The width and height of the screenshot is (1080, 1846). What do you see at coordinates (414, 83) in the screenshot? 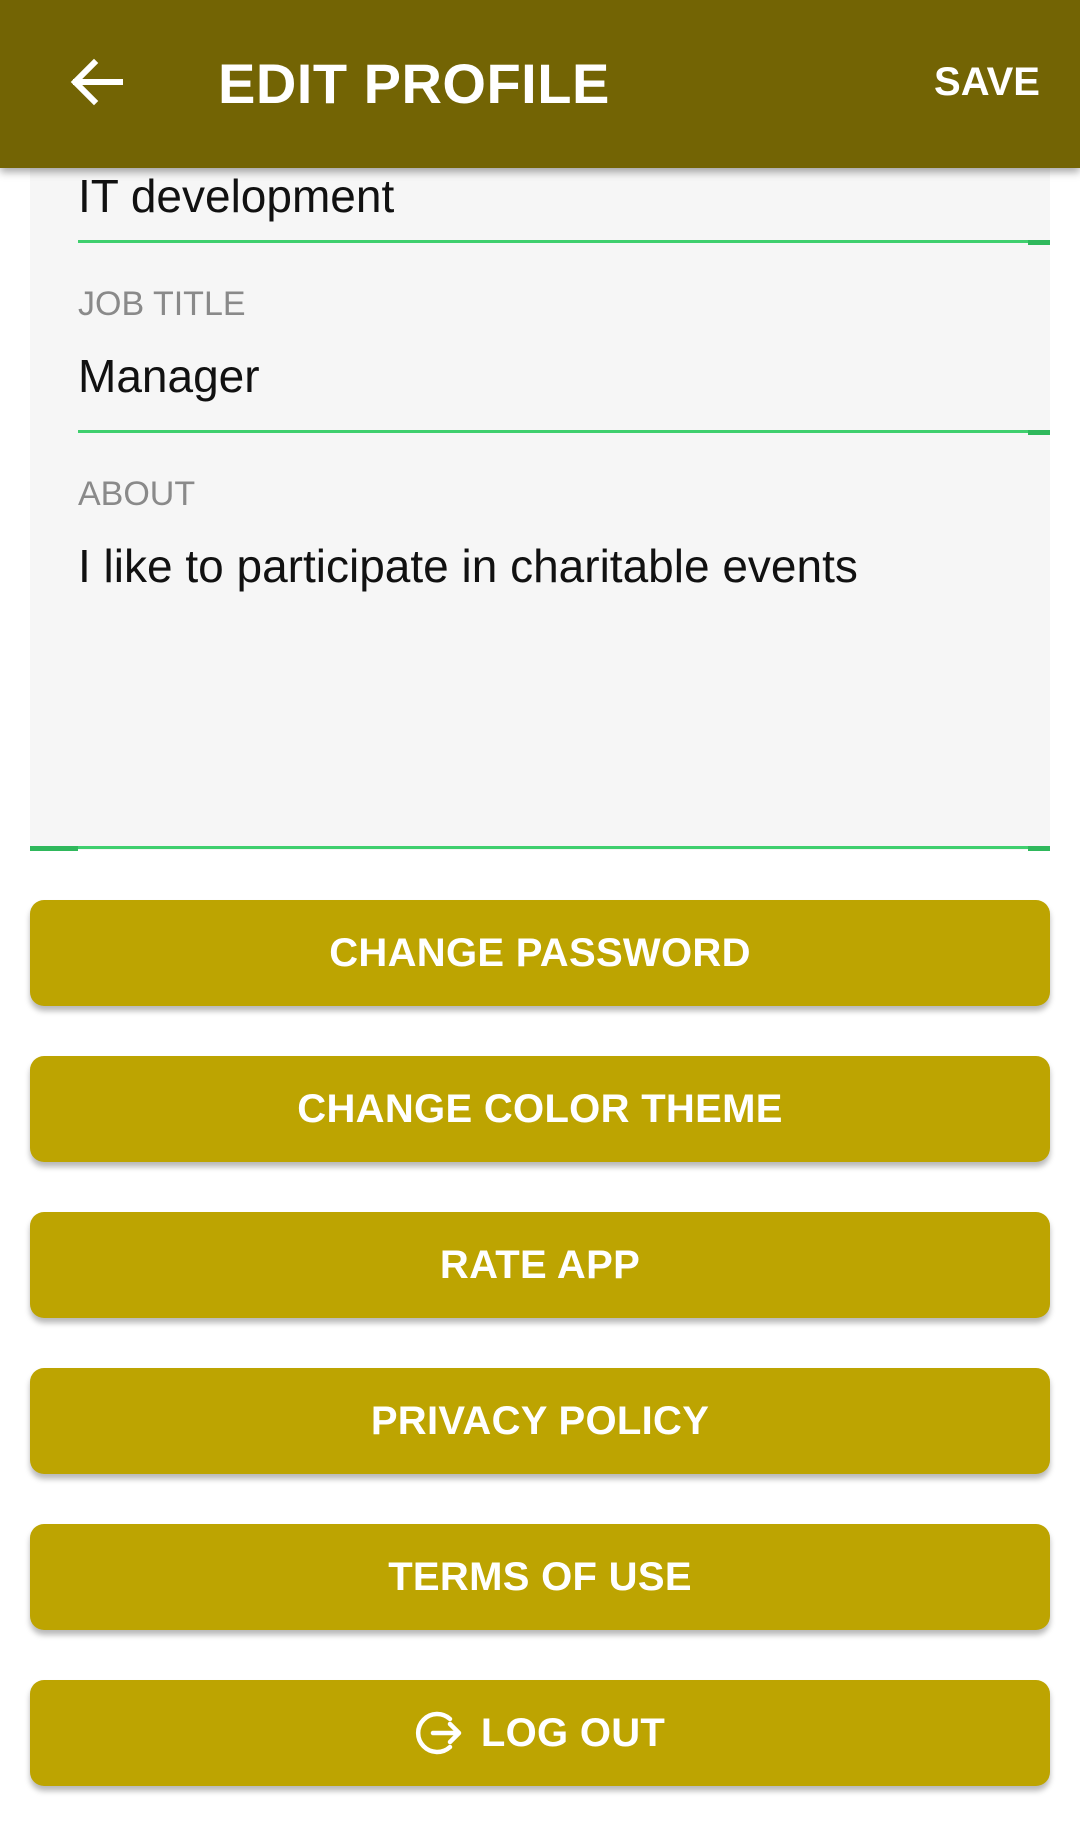
I see `page-title: EDIT PROFILE` at bounding box center [414, 83].